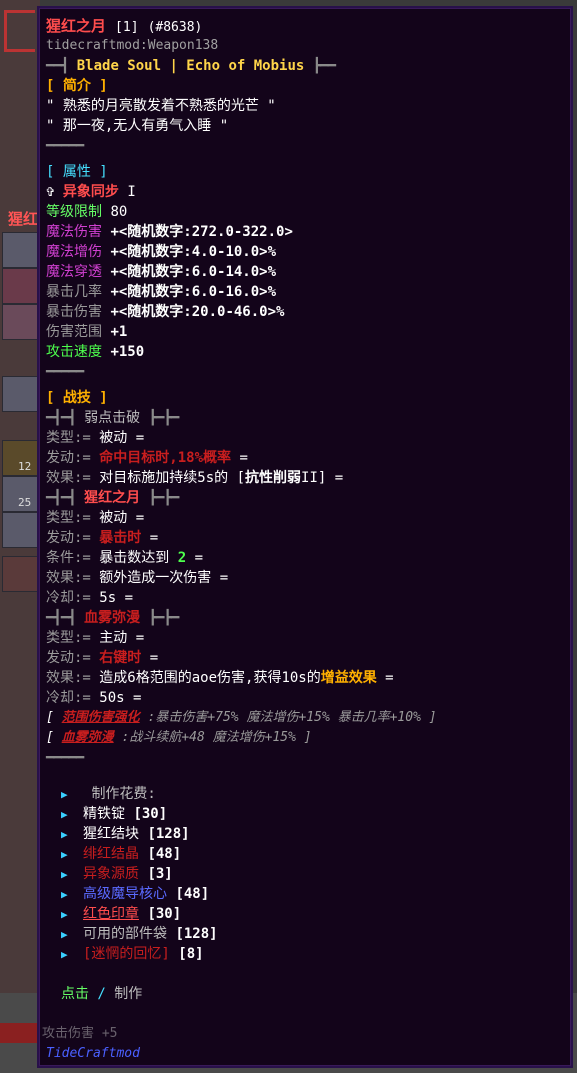  What do you see at coordinates (112, 418) in the screenshot?
I see `skill-name: 弱点击破` at bounding box center [112, 418].